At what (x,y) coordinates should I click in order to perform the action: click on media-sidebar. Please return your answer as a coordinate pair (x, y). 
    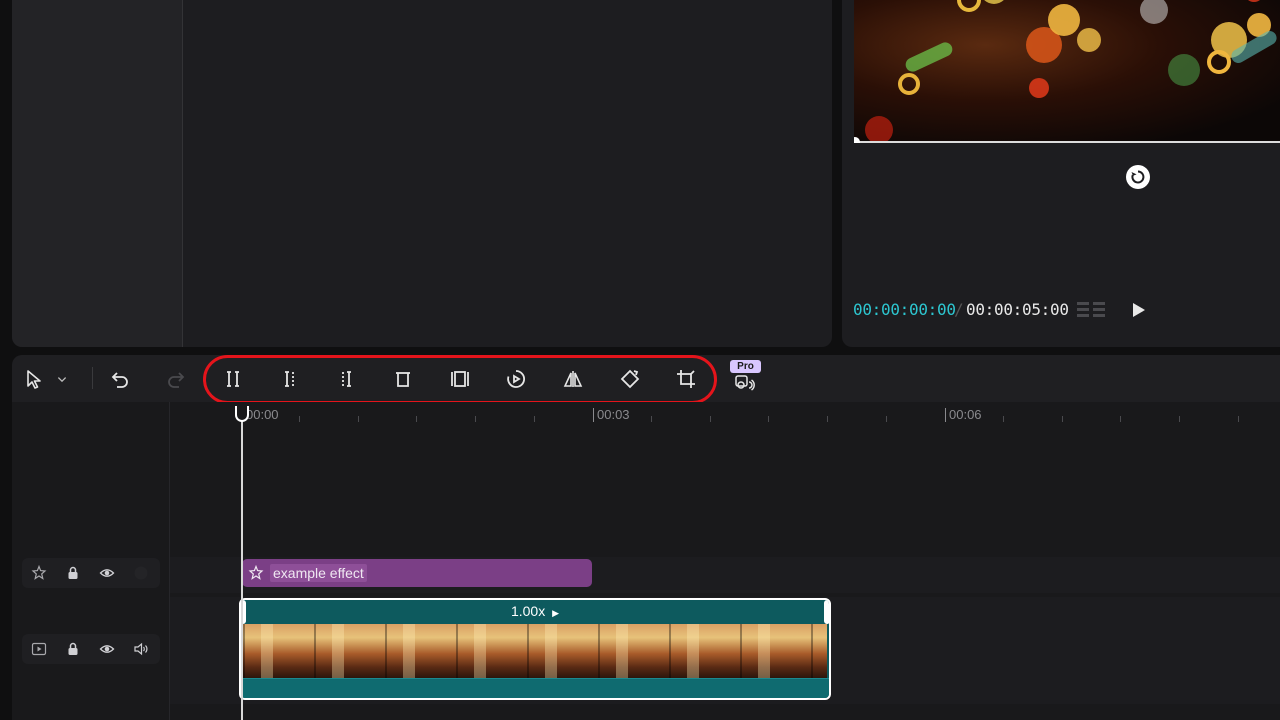
    Looking at the image, I should click on (97, 173).